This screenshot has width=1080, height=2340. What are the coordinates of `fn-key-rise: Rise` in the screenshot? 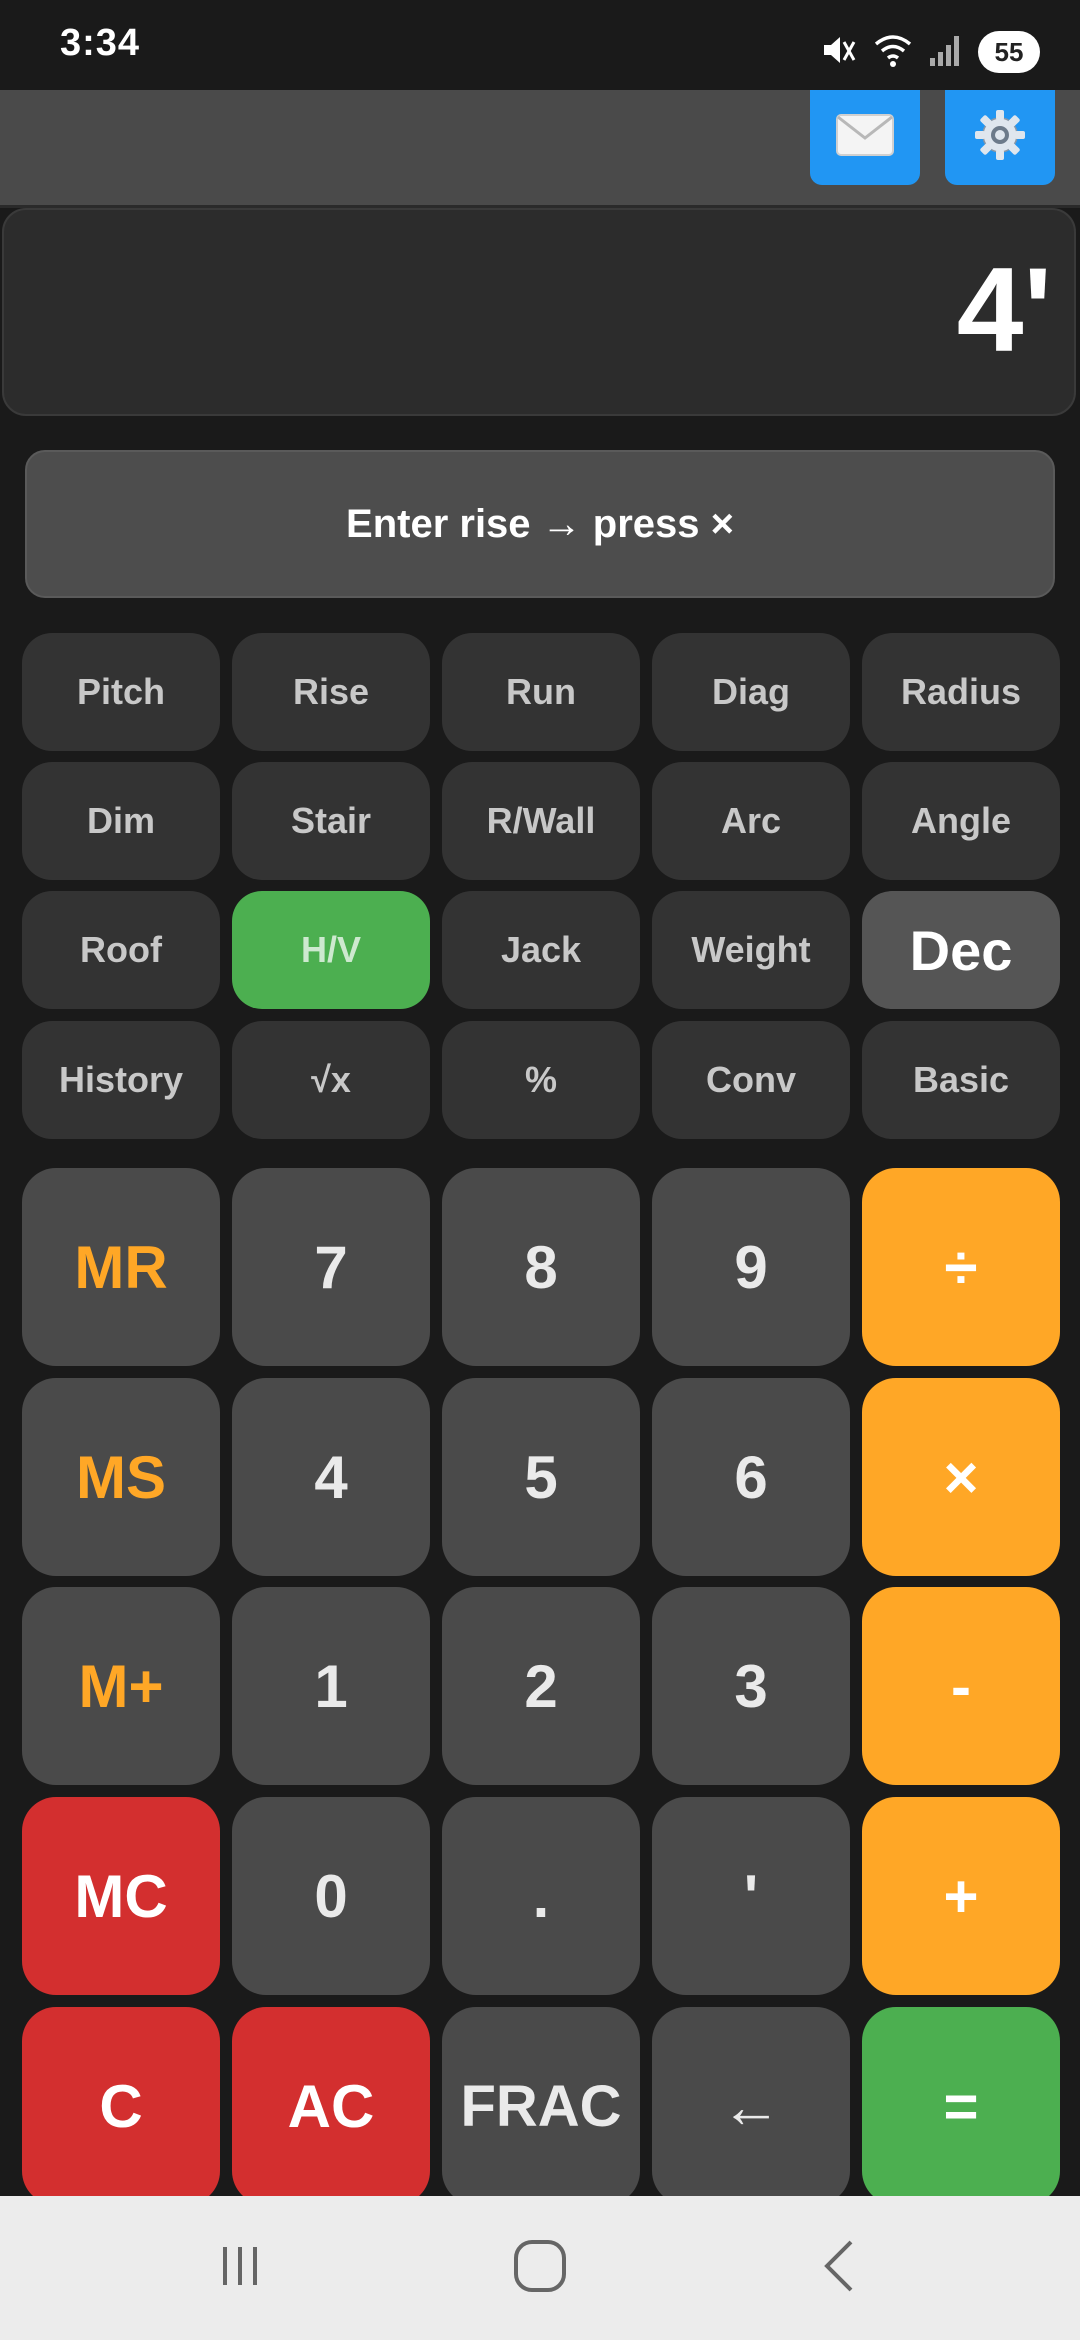 It's located at (331, 692).